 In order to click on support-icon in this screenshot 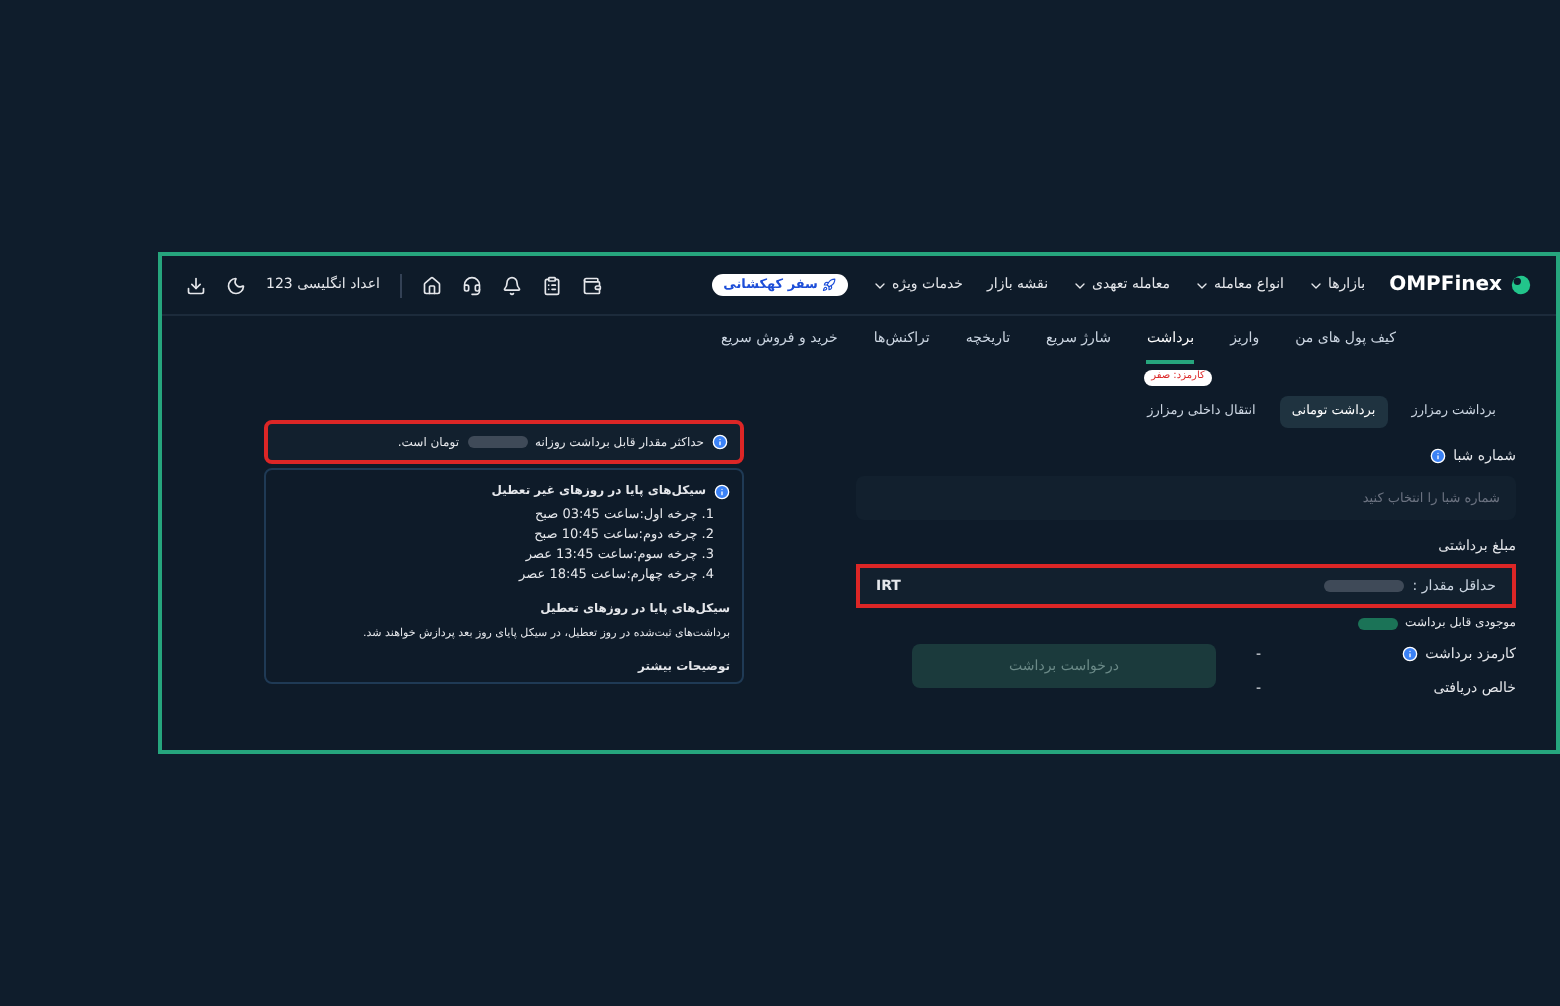, I will do `click(471, 285)`.